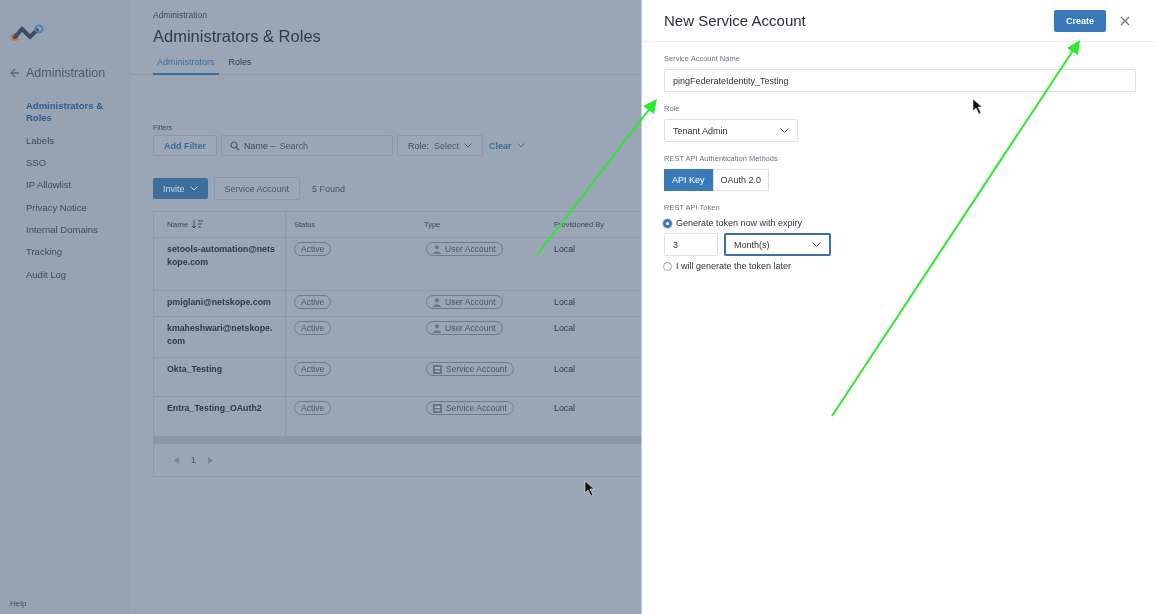 Image resolution: width=1156 pixels, height=614 pixels. What do you see at coordinates (15, 73) in the screenshot?
I see `back-arrow-icon` at bounding box center [15, 73].